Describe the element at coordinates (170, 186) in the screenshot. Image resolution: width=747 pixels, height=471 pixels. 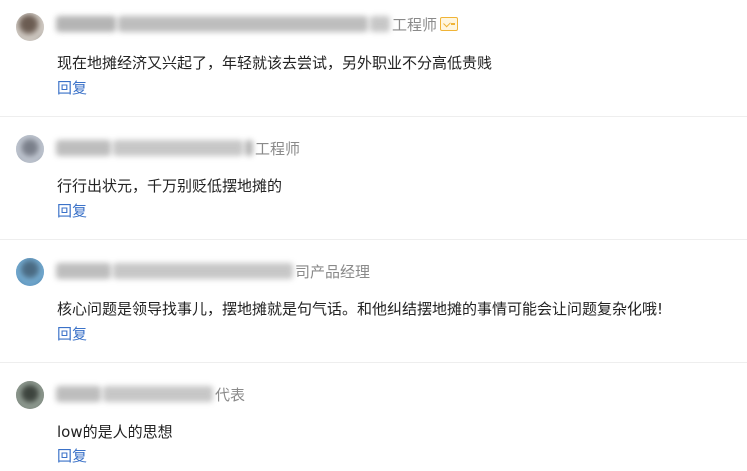
I see `comment-text: 行行出状元，千万别贬低摆地摊的` at that location.